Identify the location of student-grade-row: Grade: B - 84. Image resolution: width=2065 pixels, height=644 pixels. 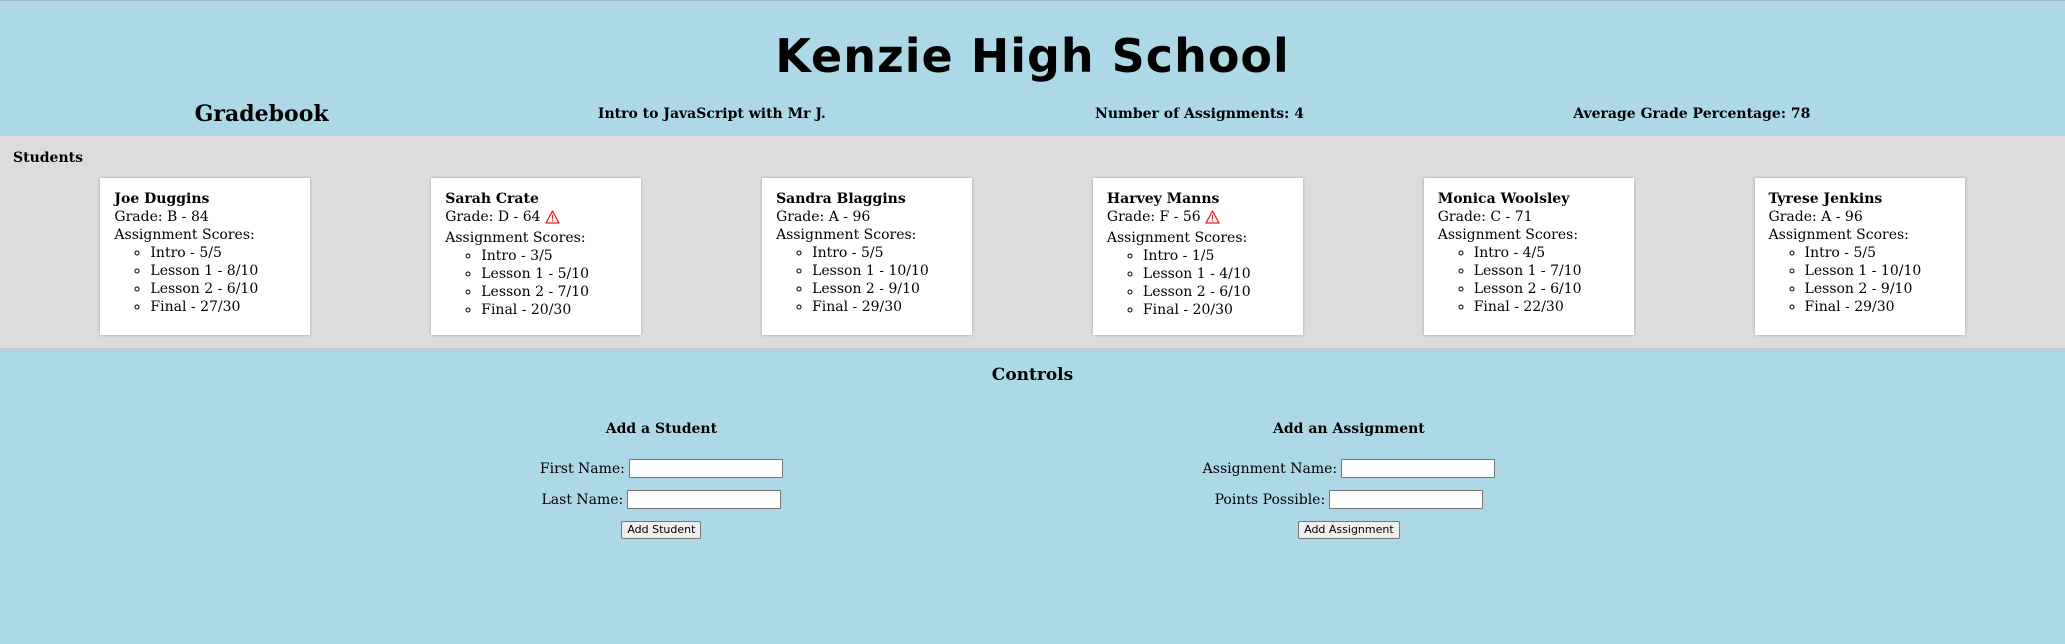
(205, 217).